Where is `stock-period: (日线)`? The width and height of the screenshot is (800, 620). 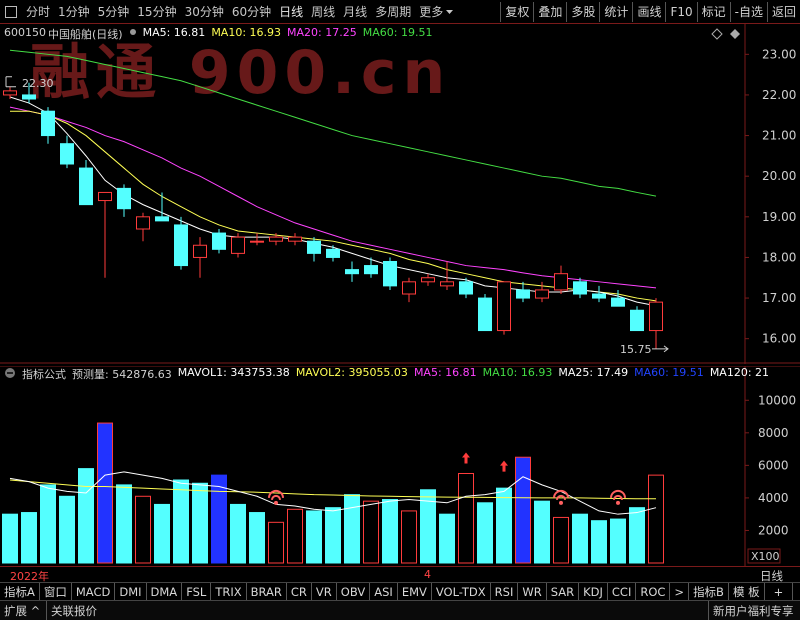
stock-period: (日线) is located at coordinates (107, 34).